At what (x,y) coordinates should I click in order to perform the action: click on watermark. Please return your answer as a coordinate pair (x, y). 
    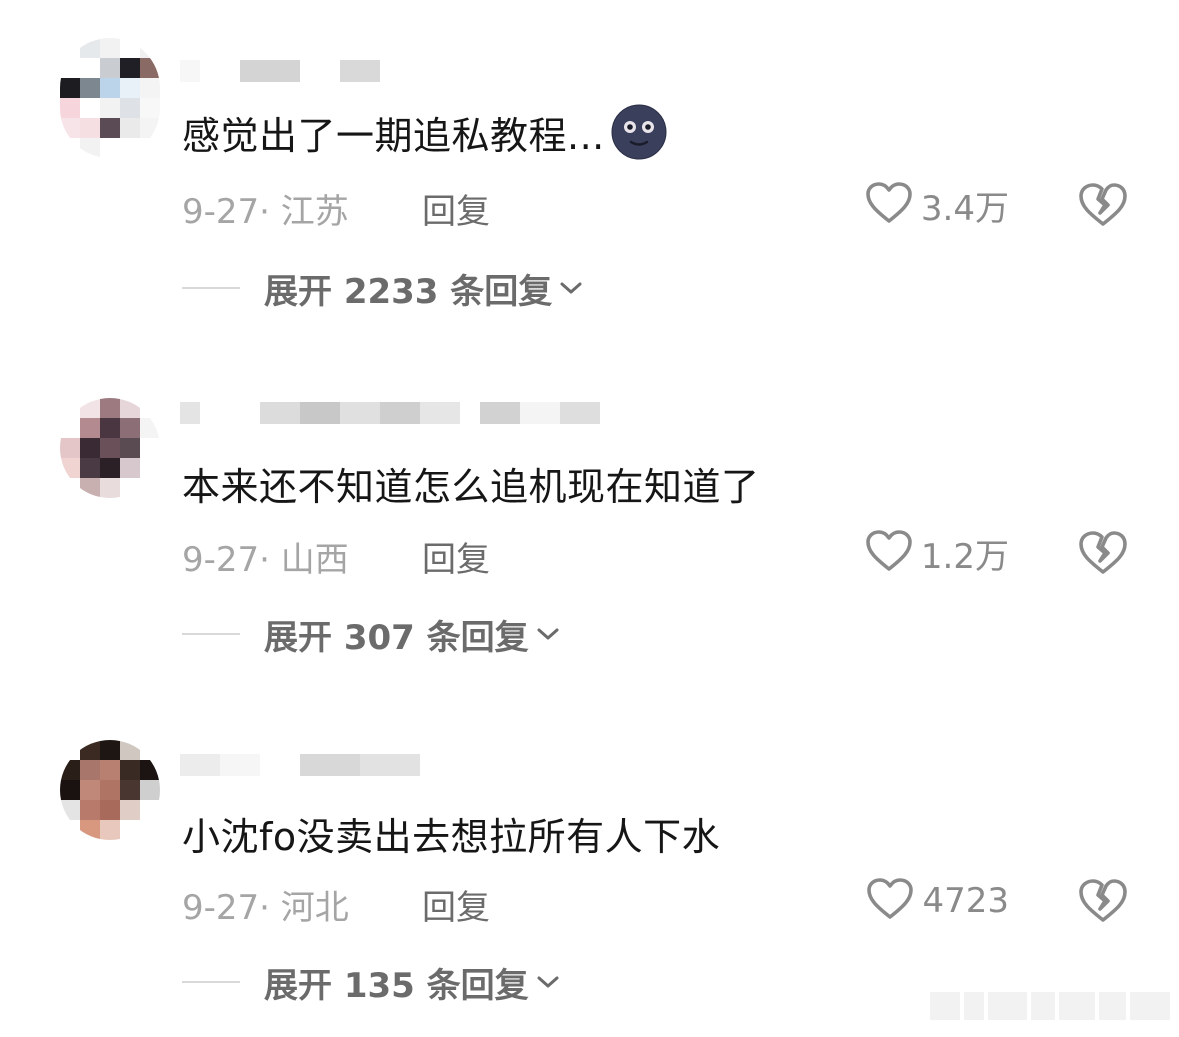
    Looking at the image, I should click on (1050, 1007).